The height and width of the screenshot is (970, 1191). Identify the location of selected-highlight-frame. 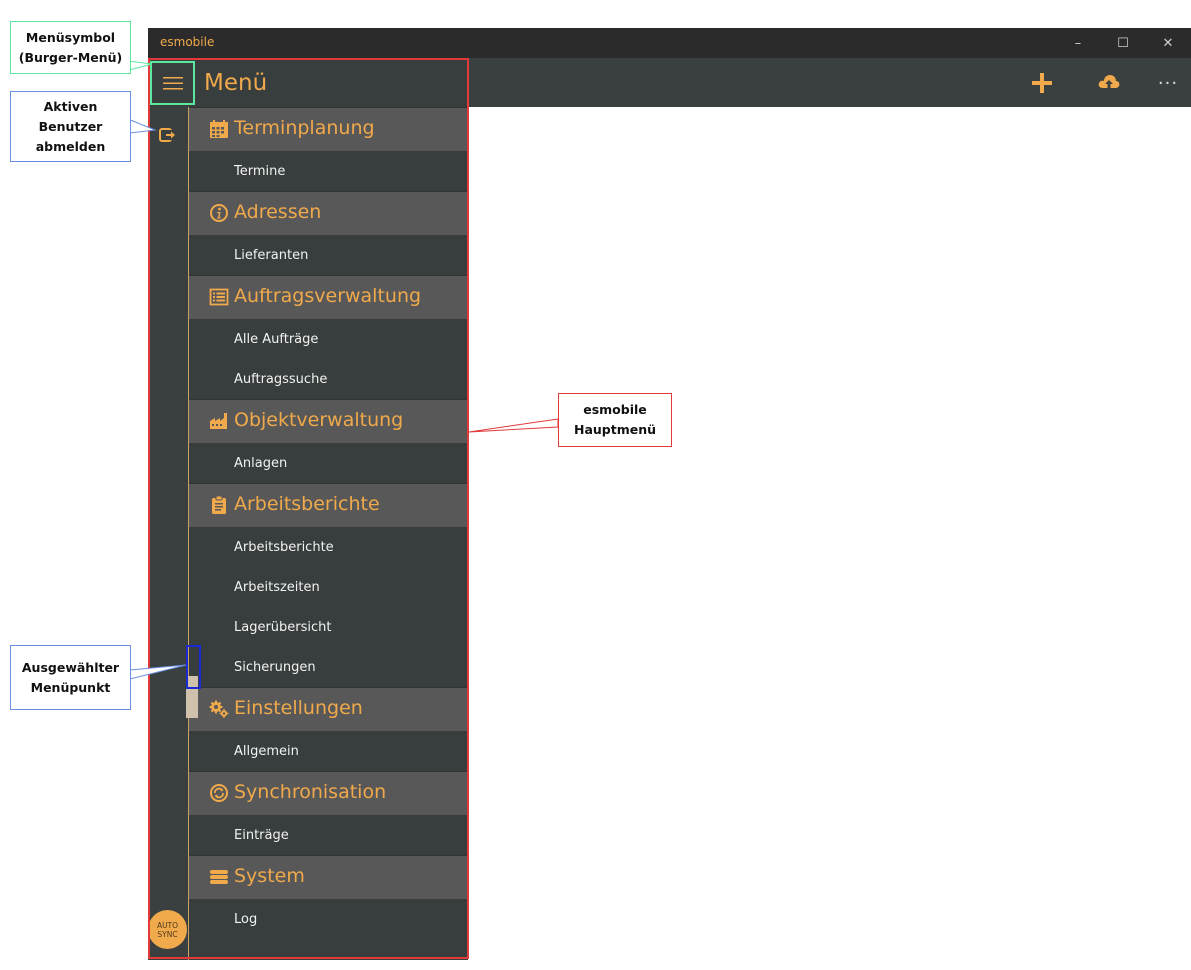
(193, 667).